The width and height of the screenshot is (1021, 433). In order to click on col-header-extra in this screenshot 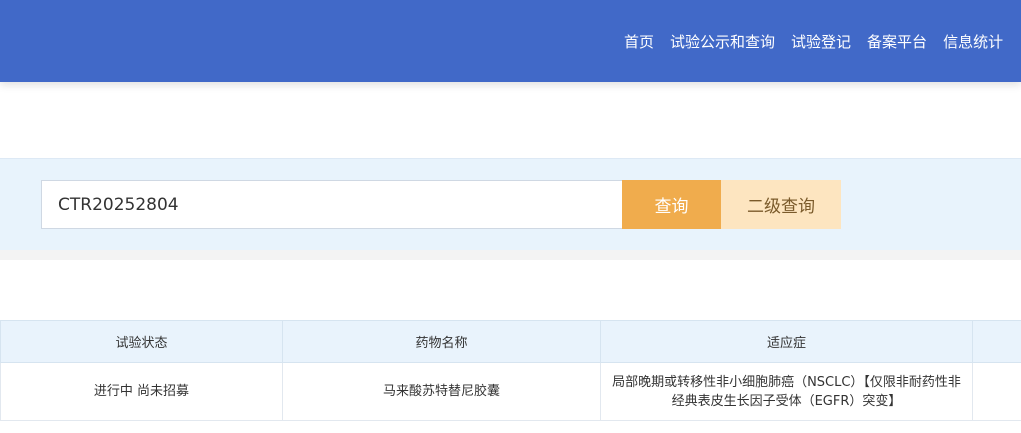, I will do `click(996, 341)`.